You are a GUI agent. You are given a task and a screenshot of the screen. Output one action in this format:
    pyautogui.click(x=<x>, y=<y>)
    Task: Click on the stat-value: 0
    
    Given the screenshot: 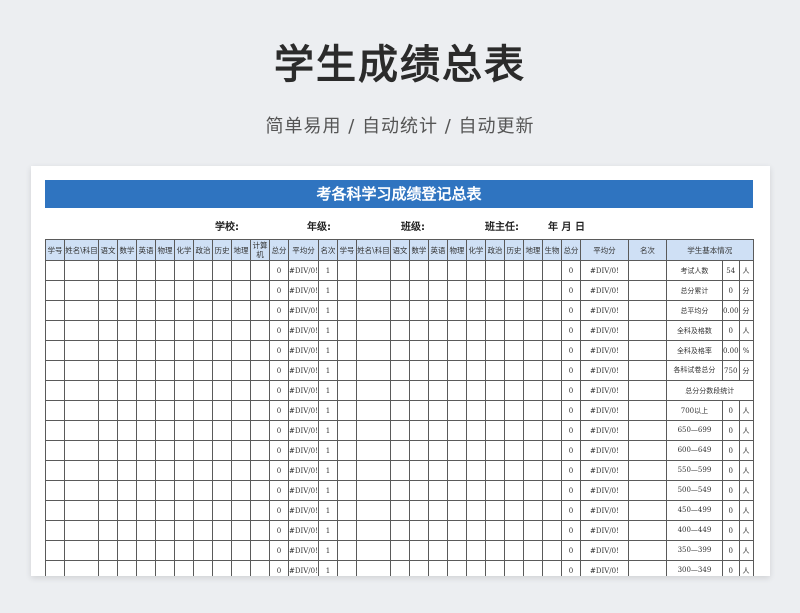 What is the action you would take?
    pyautogui.click(x=730, y=330)
    